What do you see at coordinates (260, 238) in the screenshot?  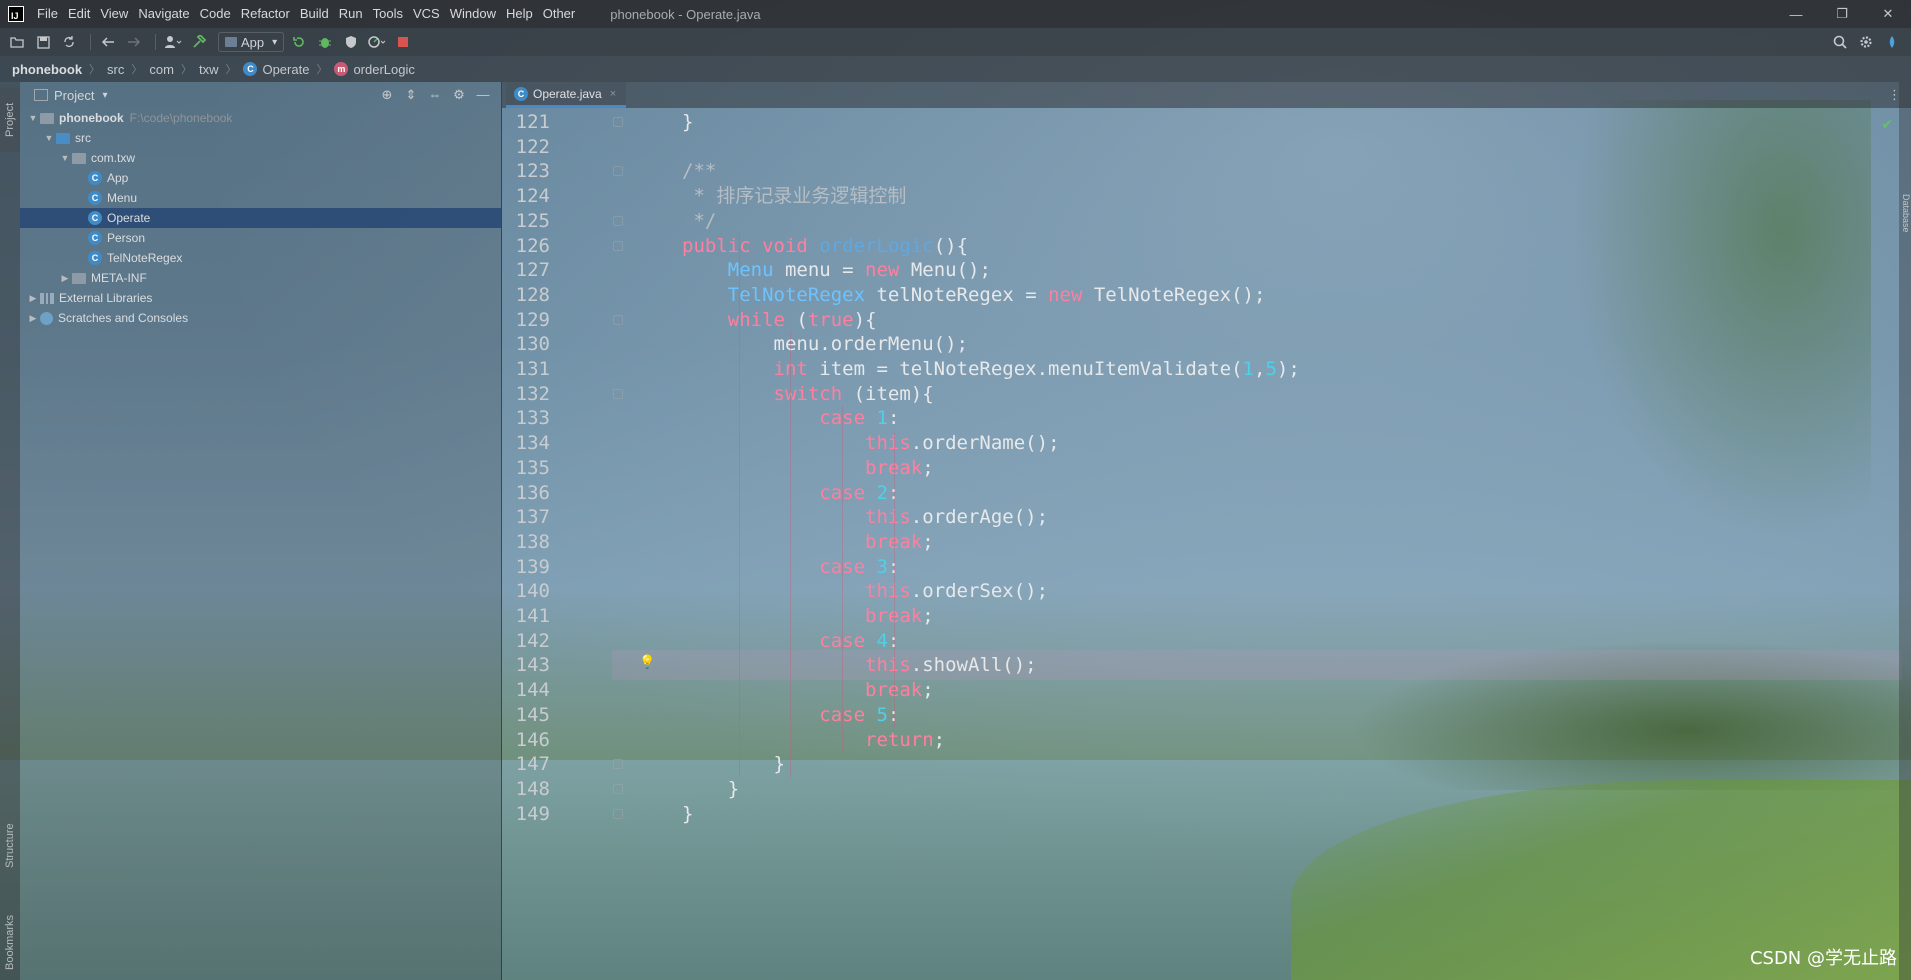 I see `tree-item-person: C Person` at bounding box center [260, 238].